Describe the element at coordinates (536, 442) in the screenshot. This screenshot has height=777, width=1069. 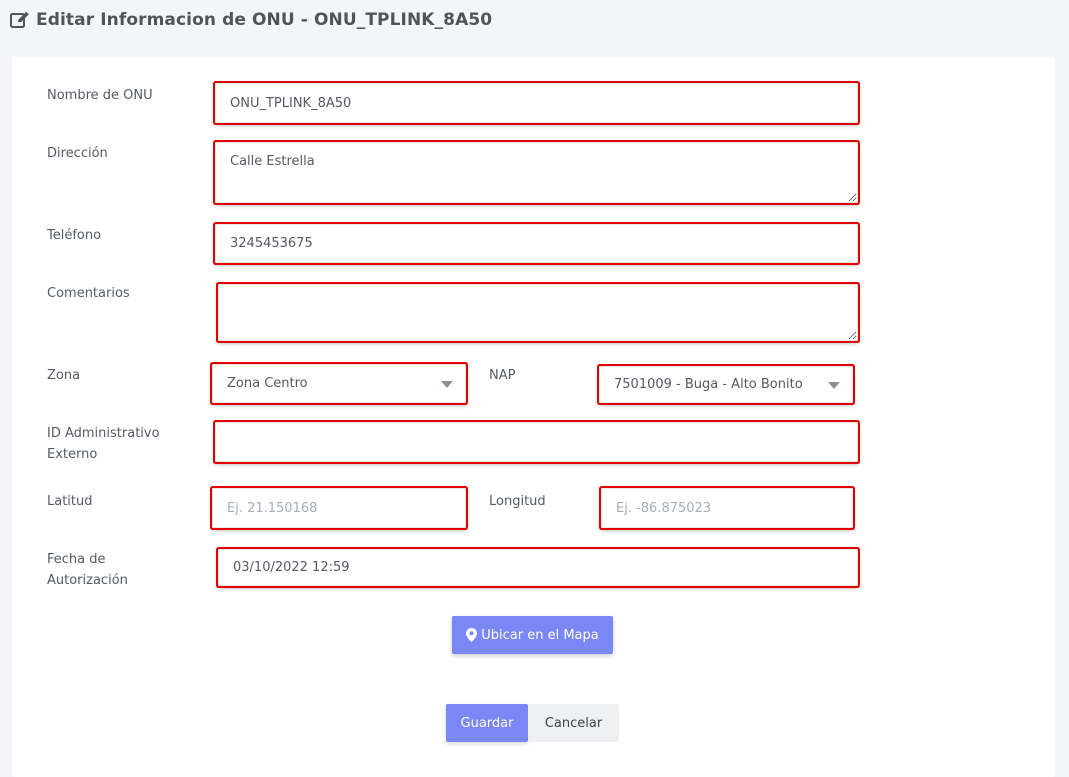
I see `id-admin-input` at that location.